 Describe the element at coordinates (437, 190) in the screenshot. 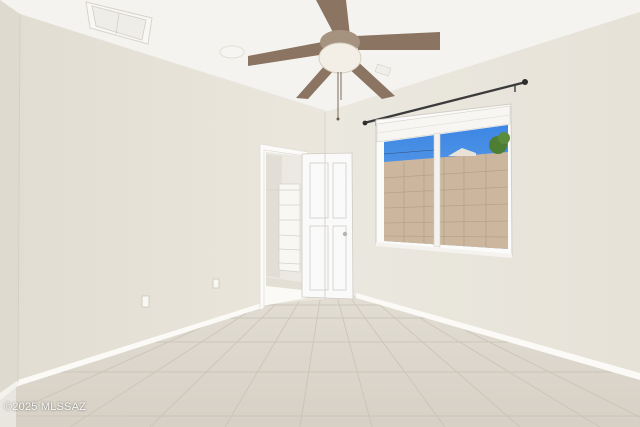

I see `window-mullion` at that location.